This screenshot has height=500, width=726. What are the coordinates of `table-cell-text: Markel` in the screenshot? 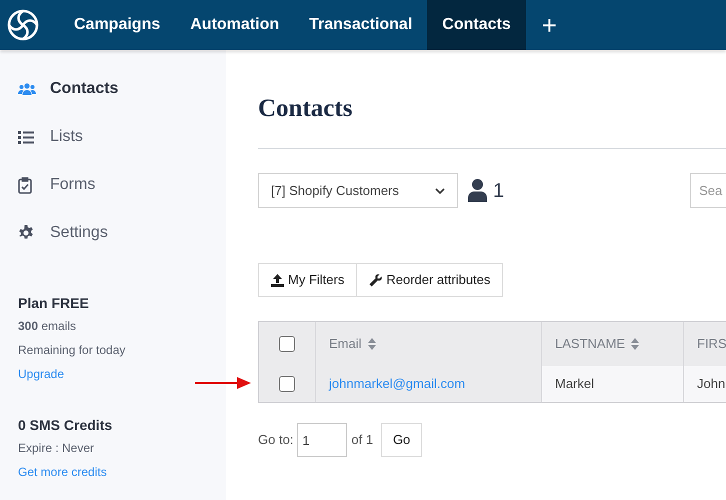 It's located at (574, 384).